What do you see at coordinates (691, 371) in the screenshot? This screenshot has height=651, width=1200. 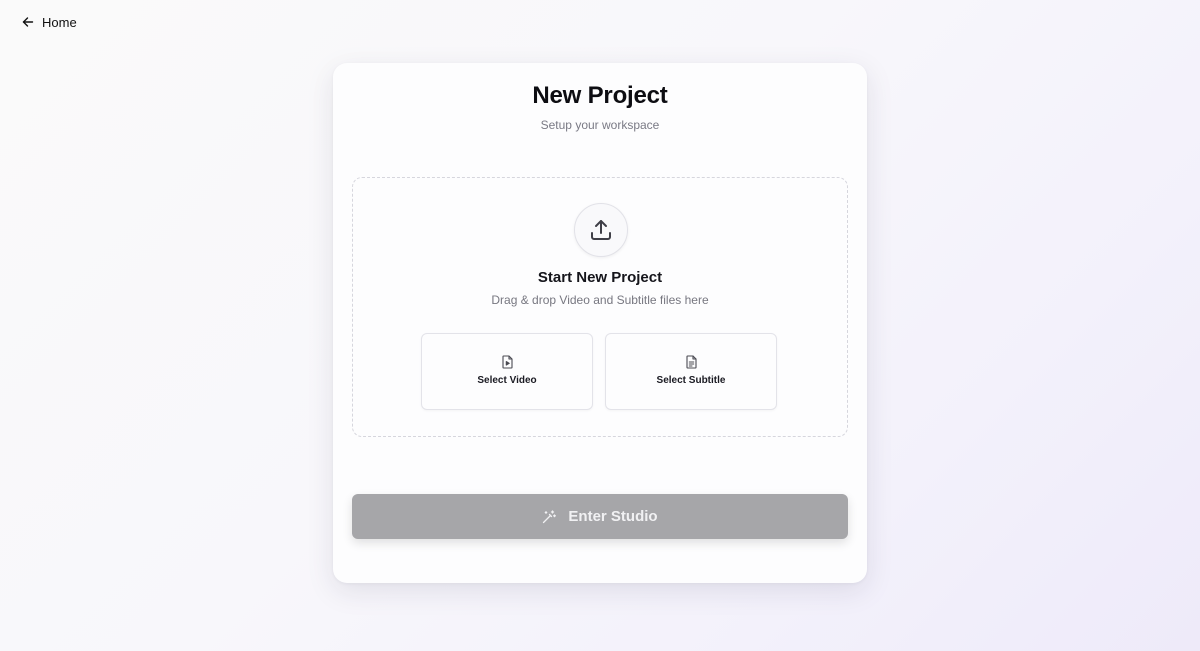 I see `select-subtitle-button: Select Subtitle` at bounding box center [691, 371].